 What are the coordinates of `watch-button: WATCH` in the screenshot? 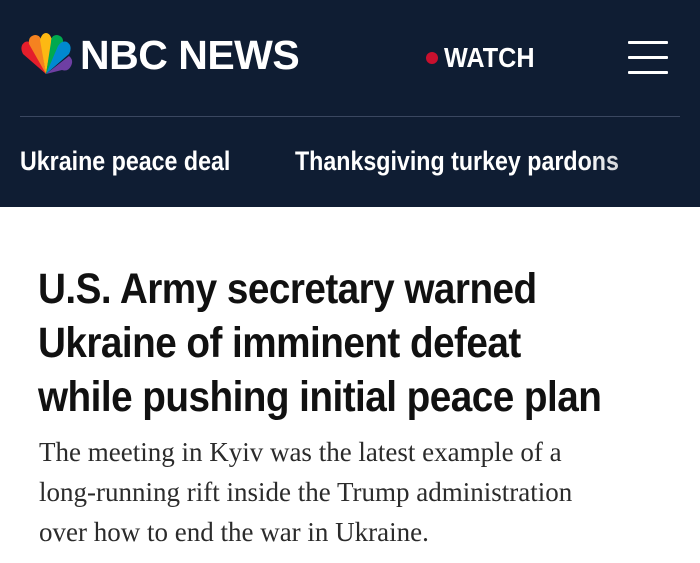 It's located at (485, 58).